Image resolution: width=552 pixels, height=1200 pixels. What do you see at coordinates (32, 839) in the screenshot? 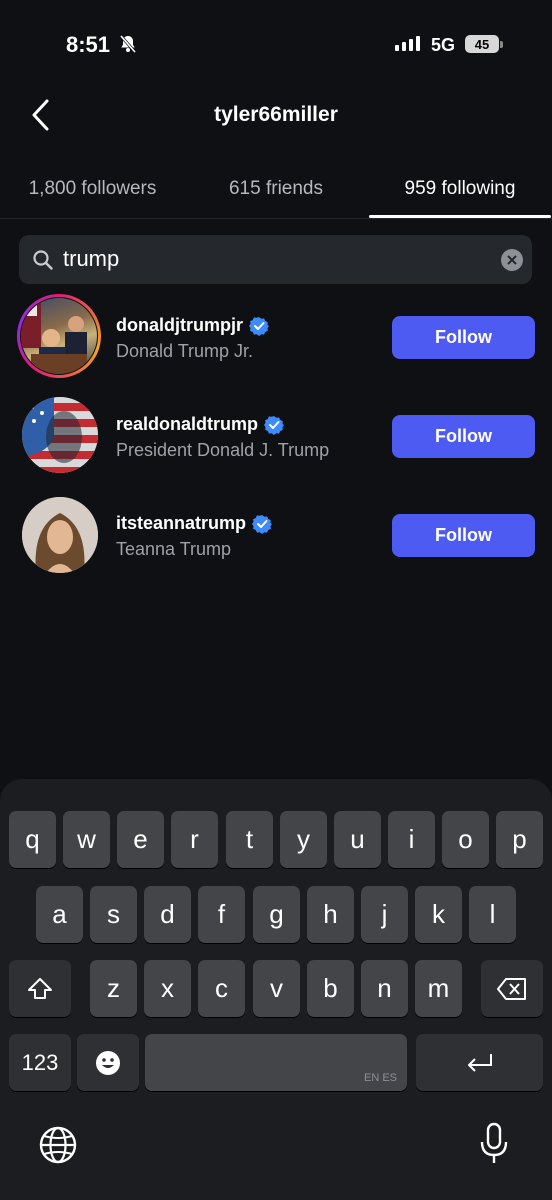
I see `key-q: q` at bounding box center [32, 839].